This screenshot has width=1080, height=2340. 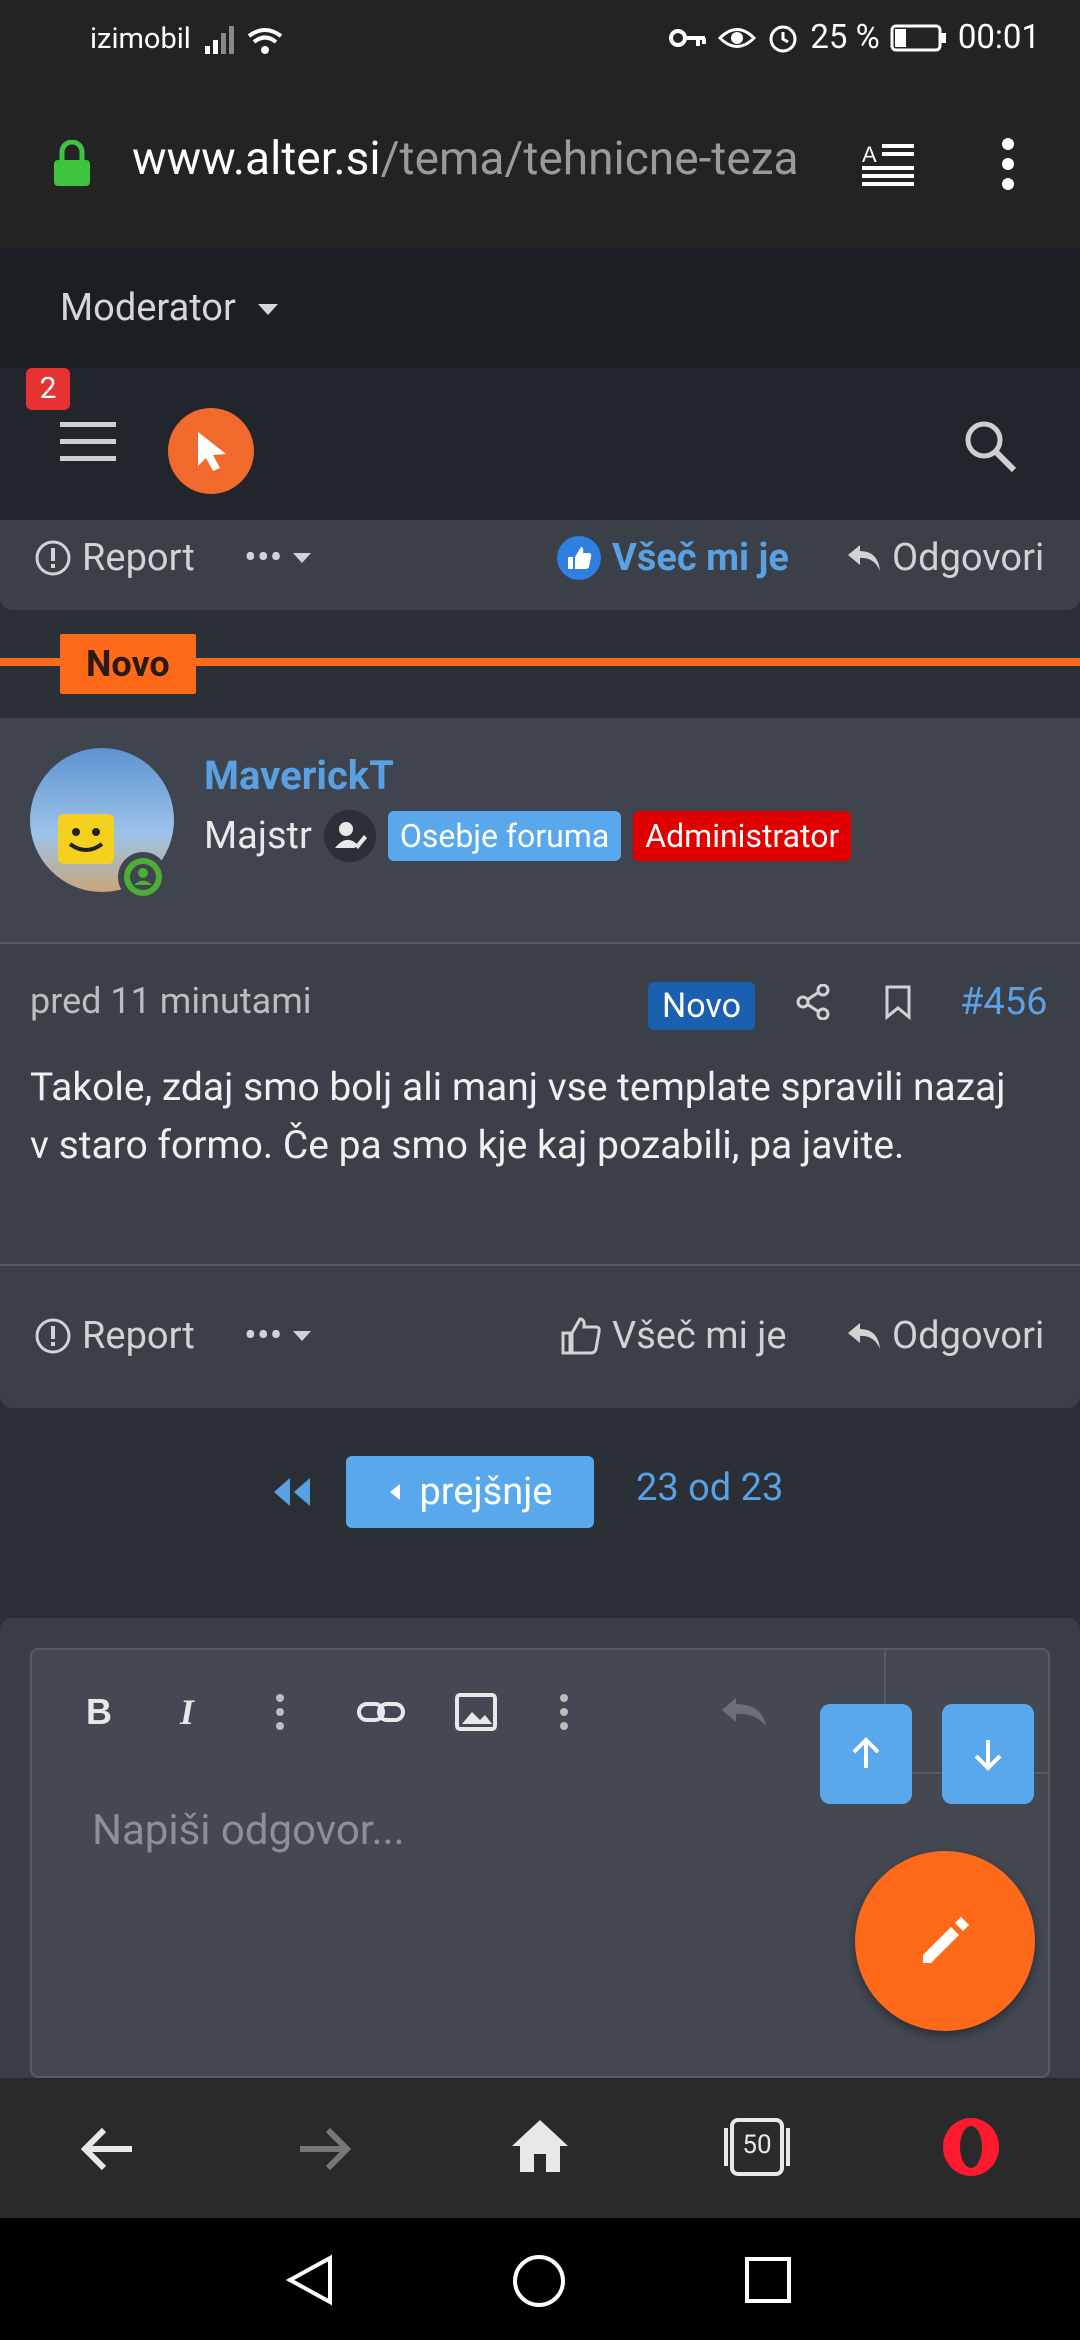 What do you see at coordinates (309, 2282) in the screenshot?
I see `system-back-icon` at bounding box center [309, 2282].